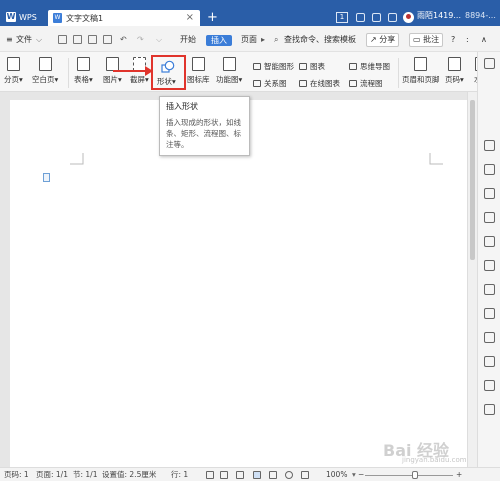 This screenshot has width=500, height=481. Describe the element at coordinates (110, 79) in the screenshot. I see `picture-label: 图片` at that location.